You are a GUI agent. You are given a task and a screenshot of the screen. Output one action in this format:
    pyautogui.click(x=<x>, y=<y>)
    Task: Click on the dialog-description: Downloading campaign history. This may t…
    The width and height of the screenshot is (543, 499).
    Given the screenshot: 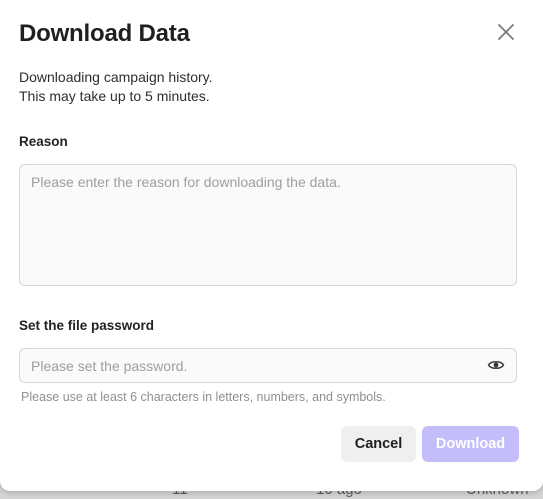 What is the action you would take?
    pyautogui.click(x=116, y=87)
    